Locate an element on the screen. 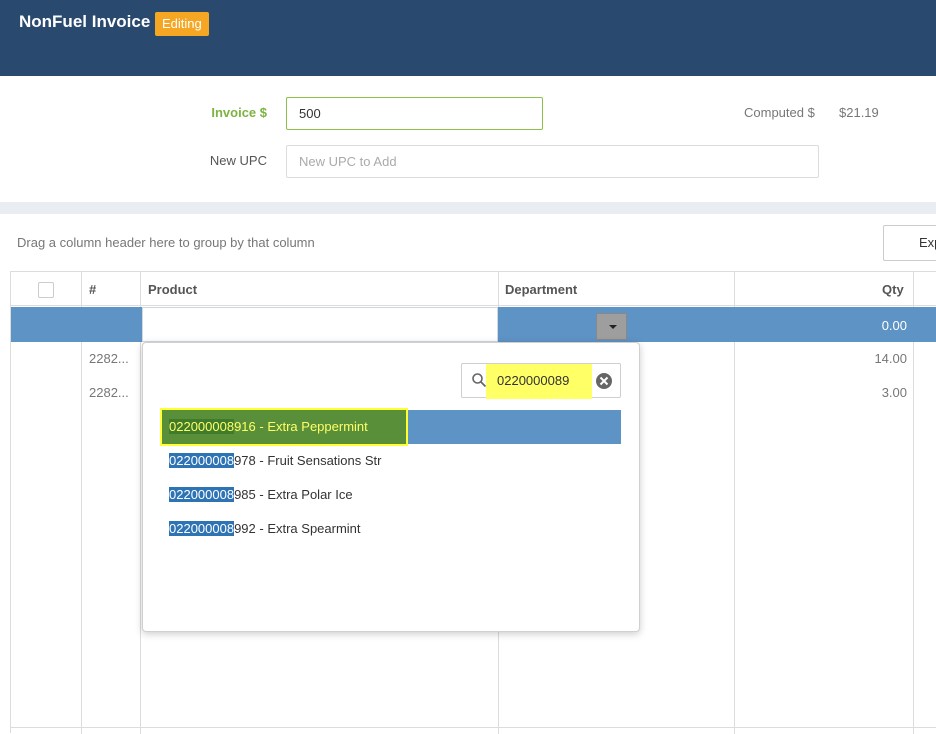 The width and height of the screenshot is (936, 734). dropdown-search-input: 0220000089 is located at coordinates (541, 381).